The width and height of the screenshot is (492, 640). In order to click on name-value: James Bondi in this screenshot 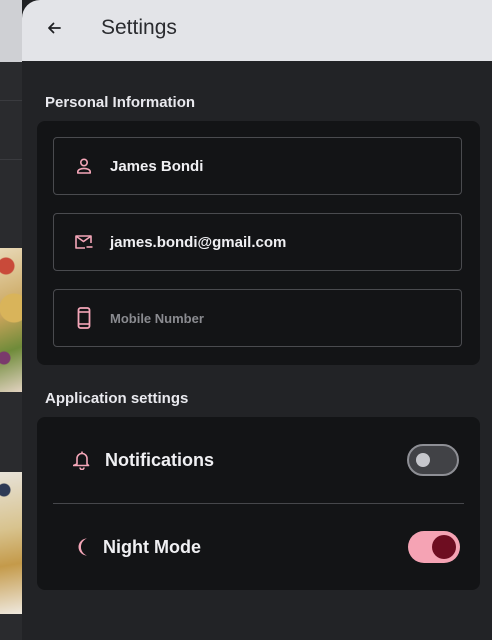, I will do `click(157, 166)`.